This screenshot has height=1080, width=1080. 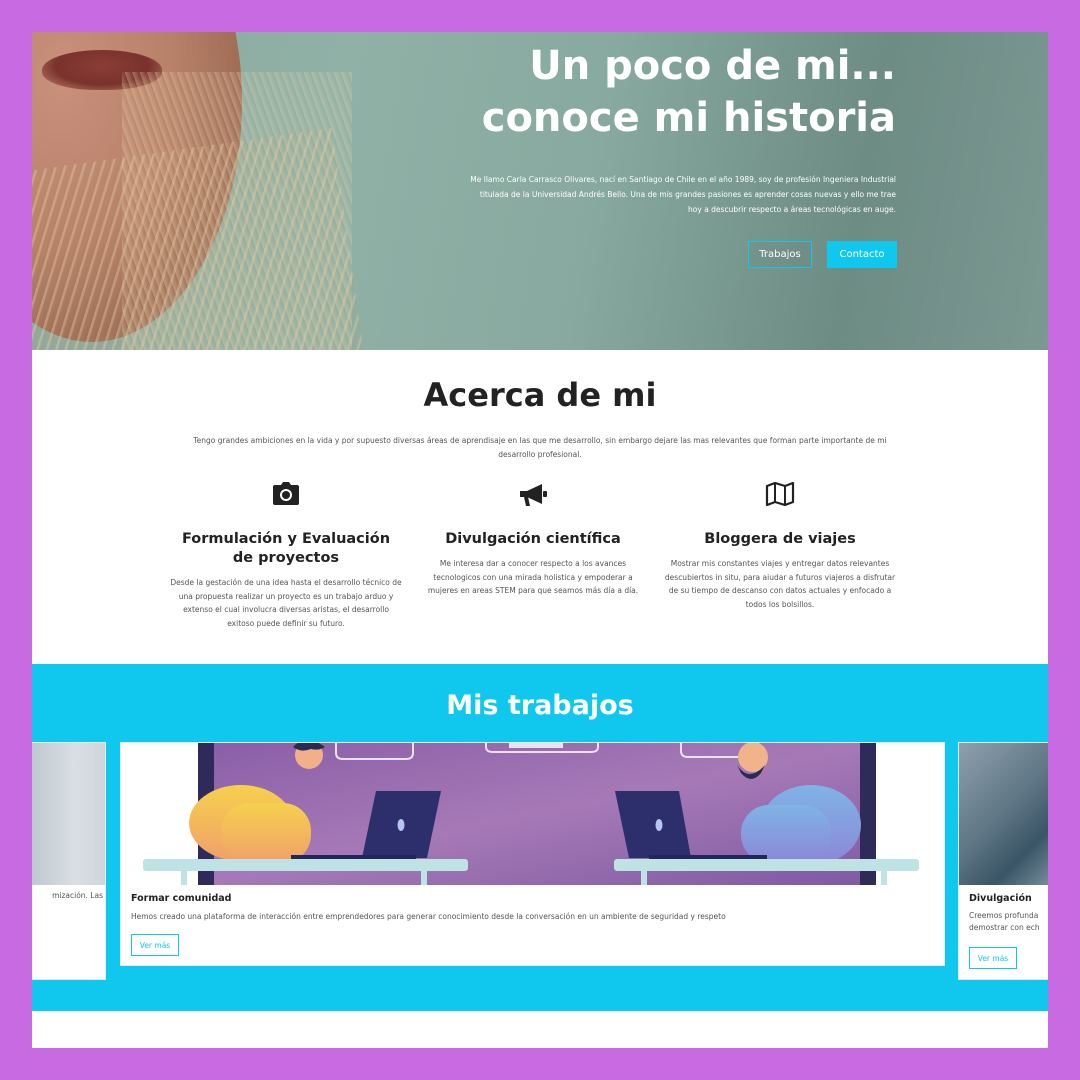 I want to click on work-card-title: Formar comunidad, so click(x=181, y=898).